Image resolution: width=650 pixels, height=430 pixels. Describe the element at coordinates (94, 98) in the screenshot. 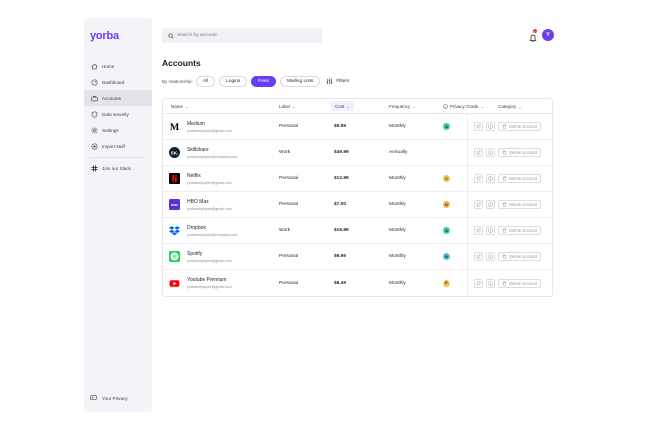

I see `accounts-icon` at that location.